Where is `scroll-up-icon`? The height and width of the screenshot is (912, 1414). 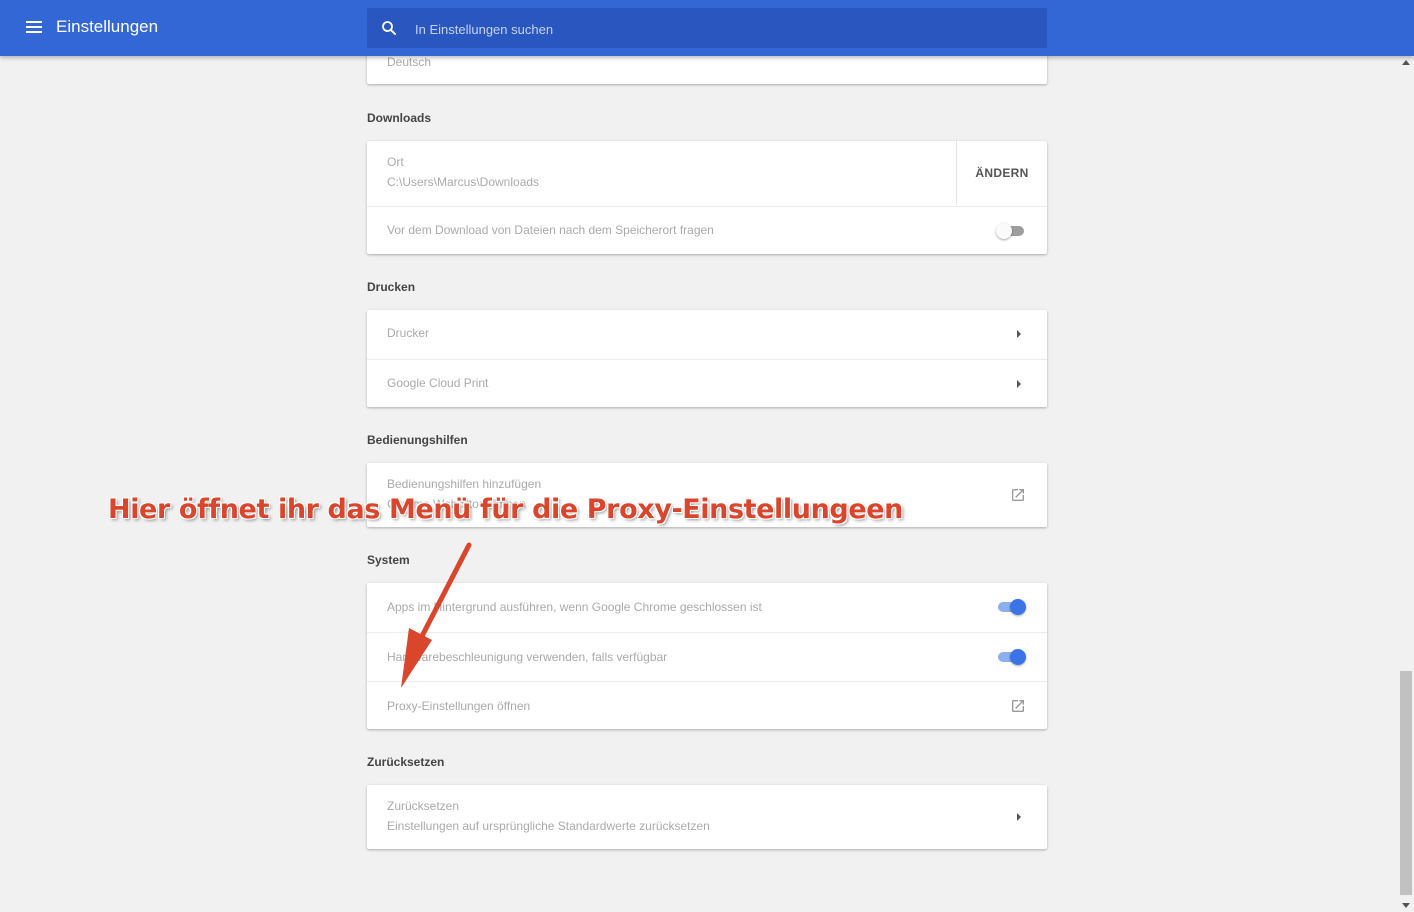
scroll-up-icon is located at coordinates (1406, 62).